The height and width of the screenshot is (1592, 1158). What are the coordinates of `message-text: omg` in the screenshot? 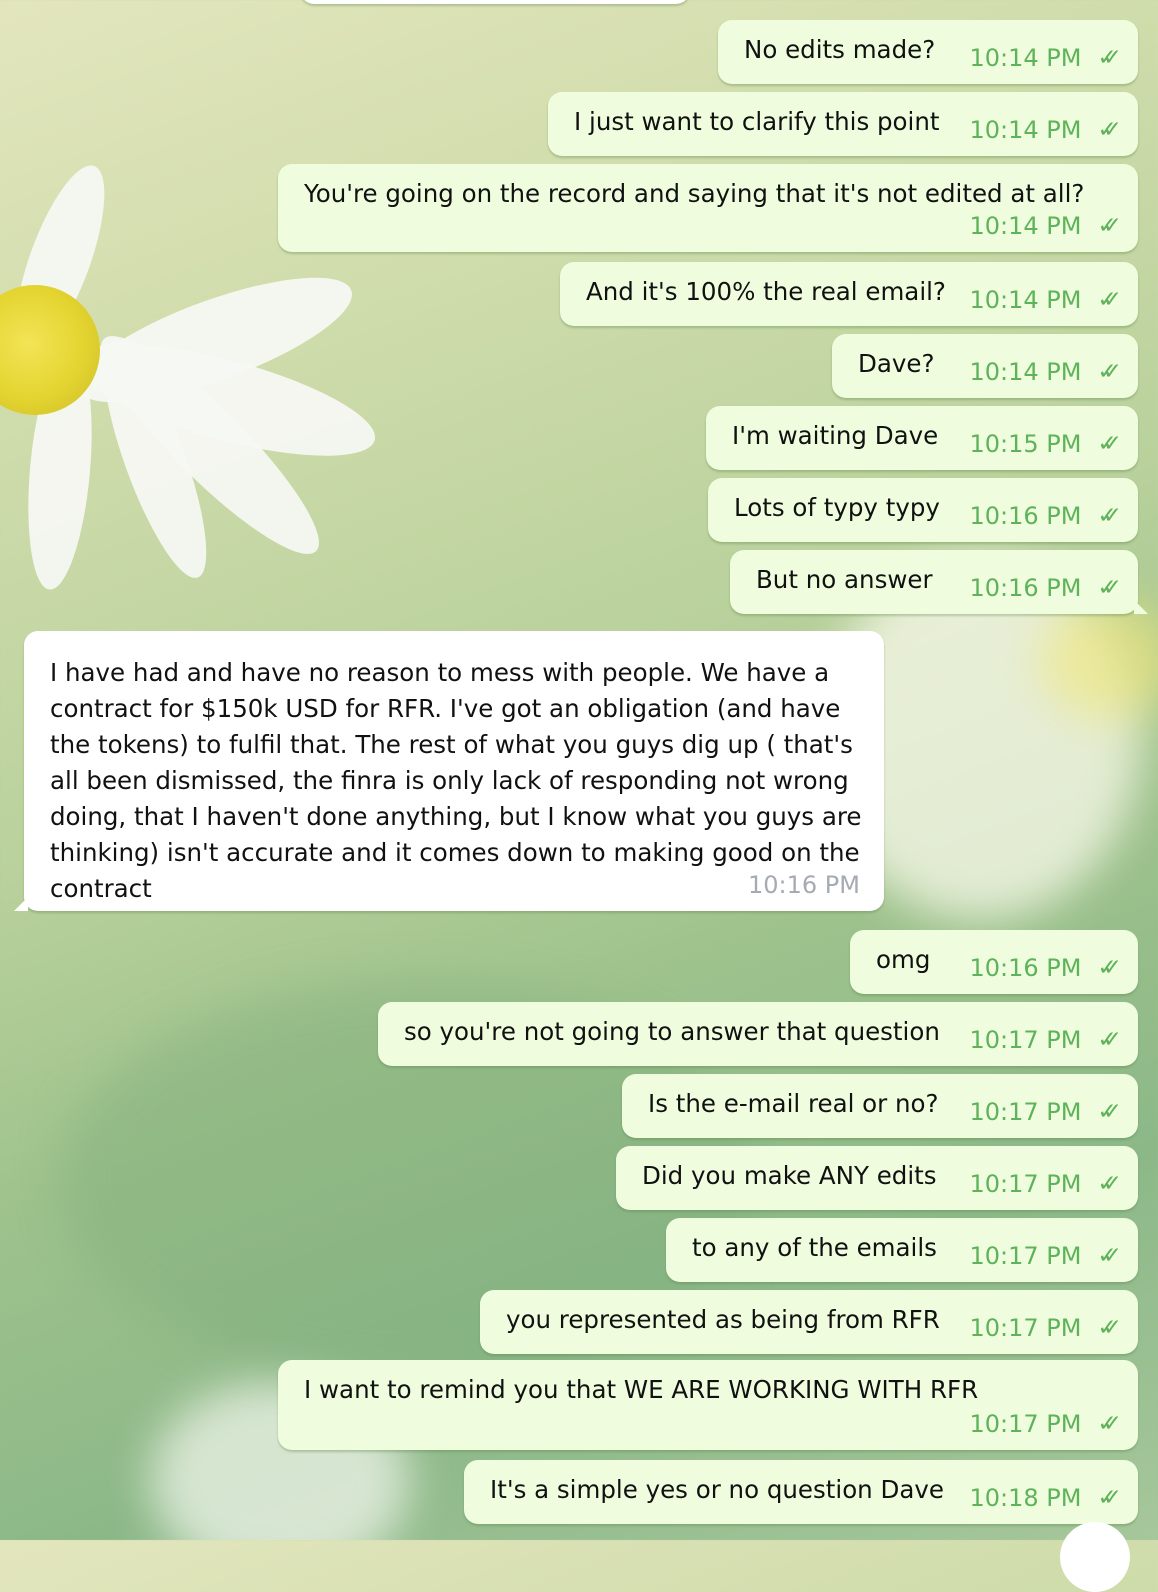 It's located at (903, 959).